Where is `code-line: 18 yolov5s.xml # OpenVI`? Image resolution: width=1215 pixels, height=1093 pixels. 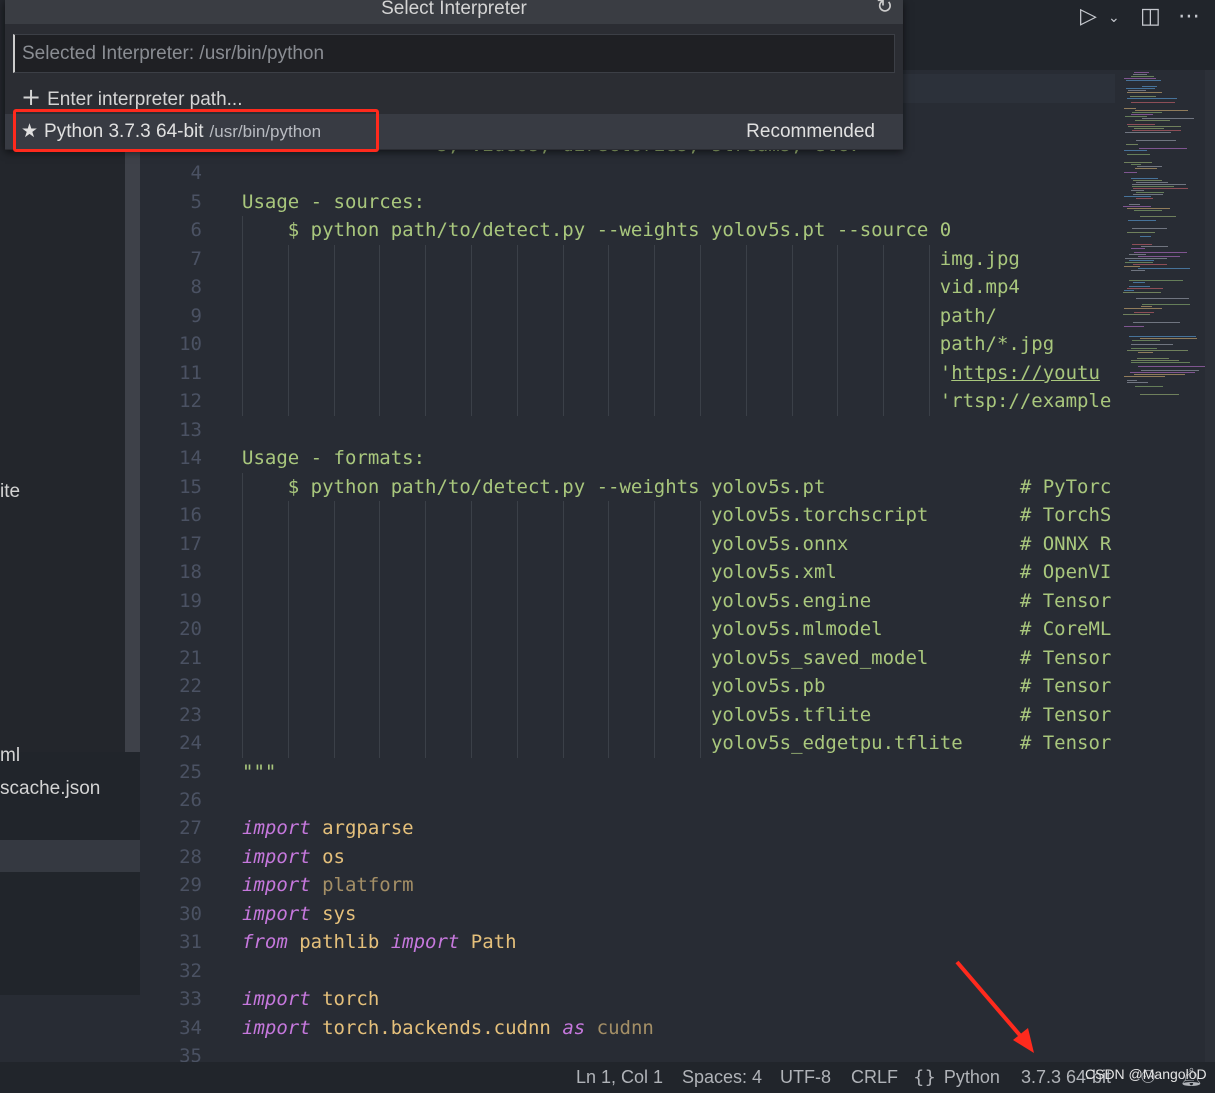
code-line: 18 yolov5s.xml # OpenVI is located at coordinates (627, 572).